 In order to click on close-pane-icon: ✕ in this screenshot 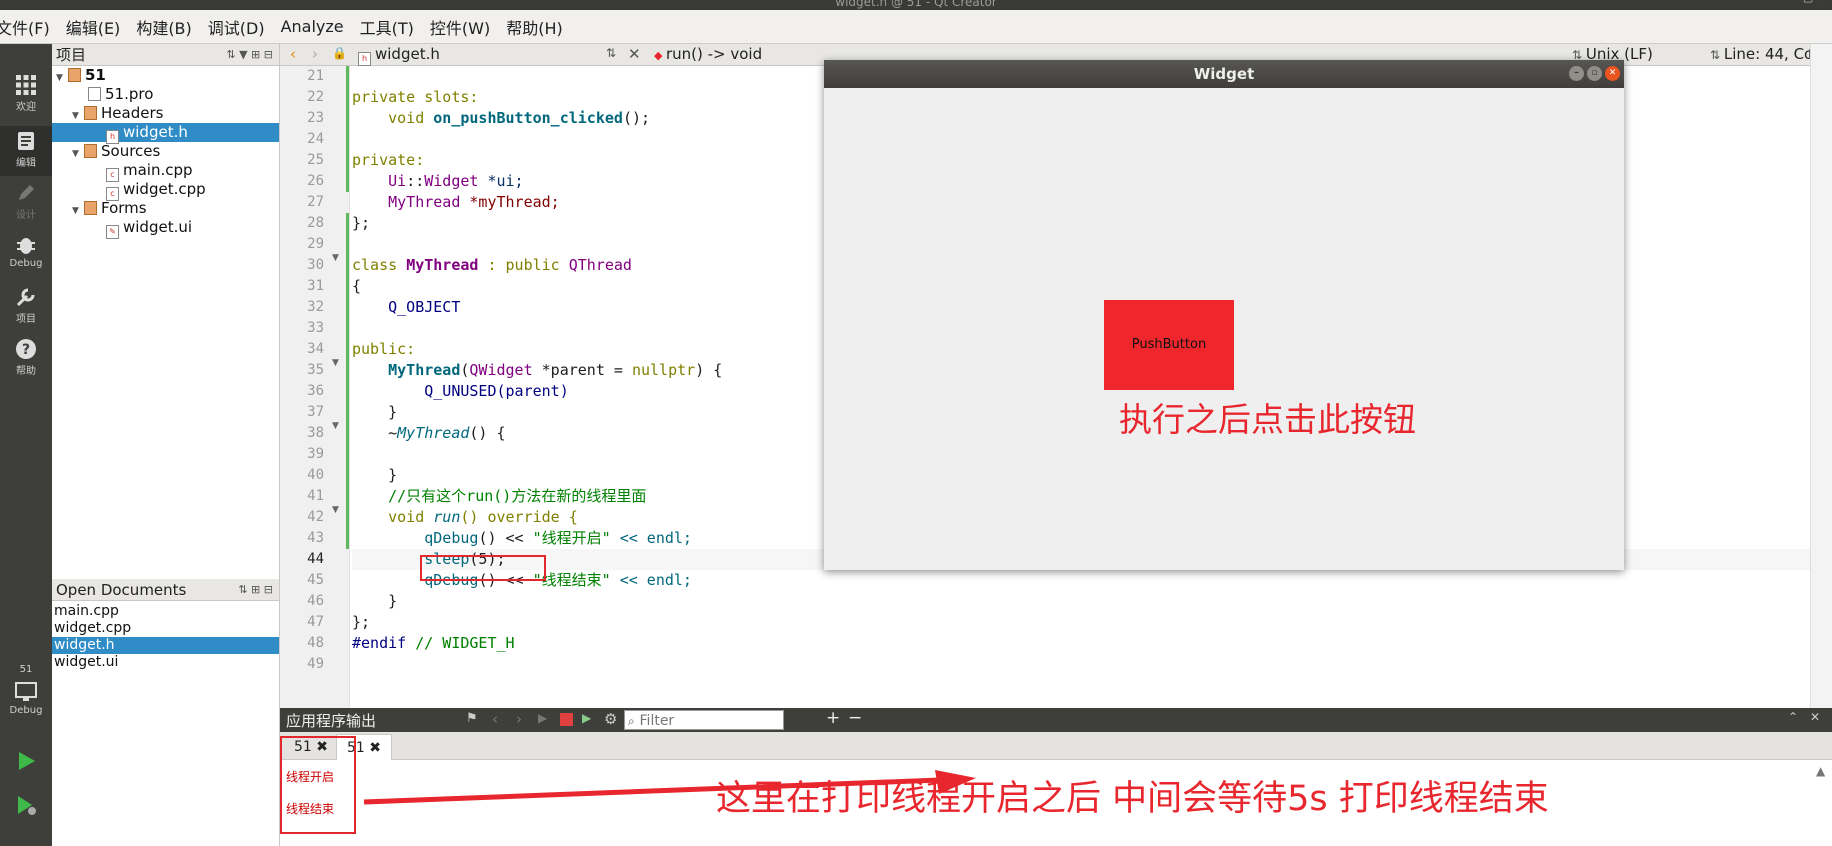, I will do `click(1815, 717)`.